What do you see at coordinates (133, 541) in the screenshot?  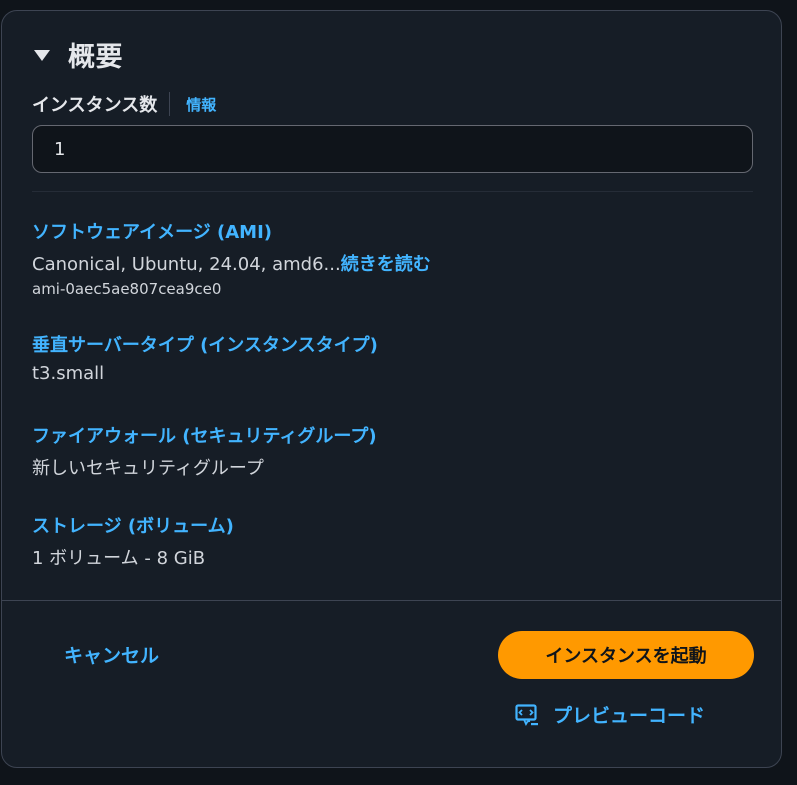 I see `storage-section: ストレージ (ボリューム) 1 ボリューム - 8 GiB` at bounding box center [133, 541].